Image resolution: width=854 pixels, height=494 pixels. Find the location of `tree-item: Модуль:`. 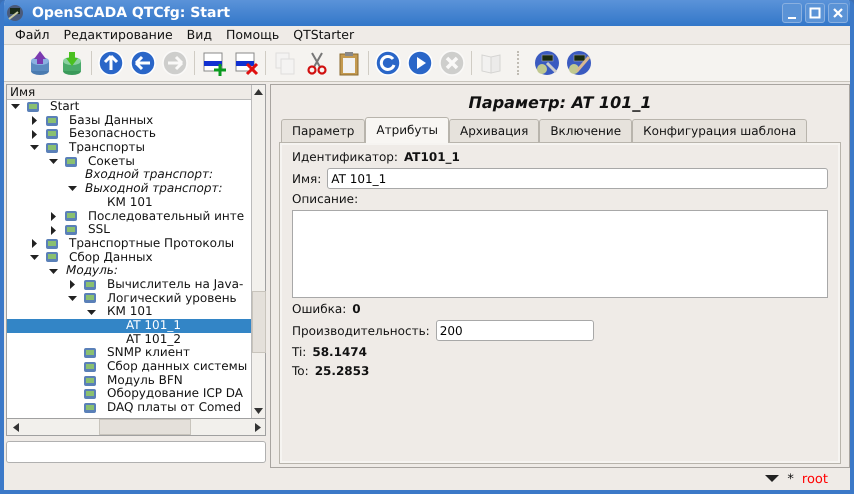

tree-item: Модуль: is located at coordinates (129, 271).